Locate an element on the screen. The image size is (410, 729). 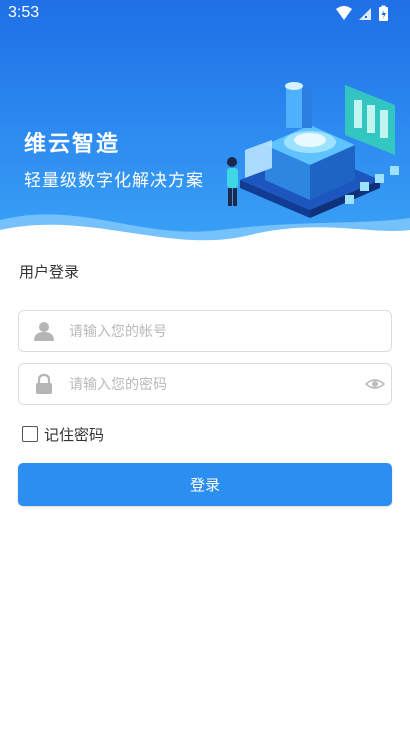
eye-icon is located at coordinates (375, 384).